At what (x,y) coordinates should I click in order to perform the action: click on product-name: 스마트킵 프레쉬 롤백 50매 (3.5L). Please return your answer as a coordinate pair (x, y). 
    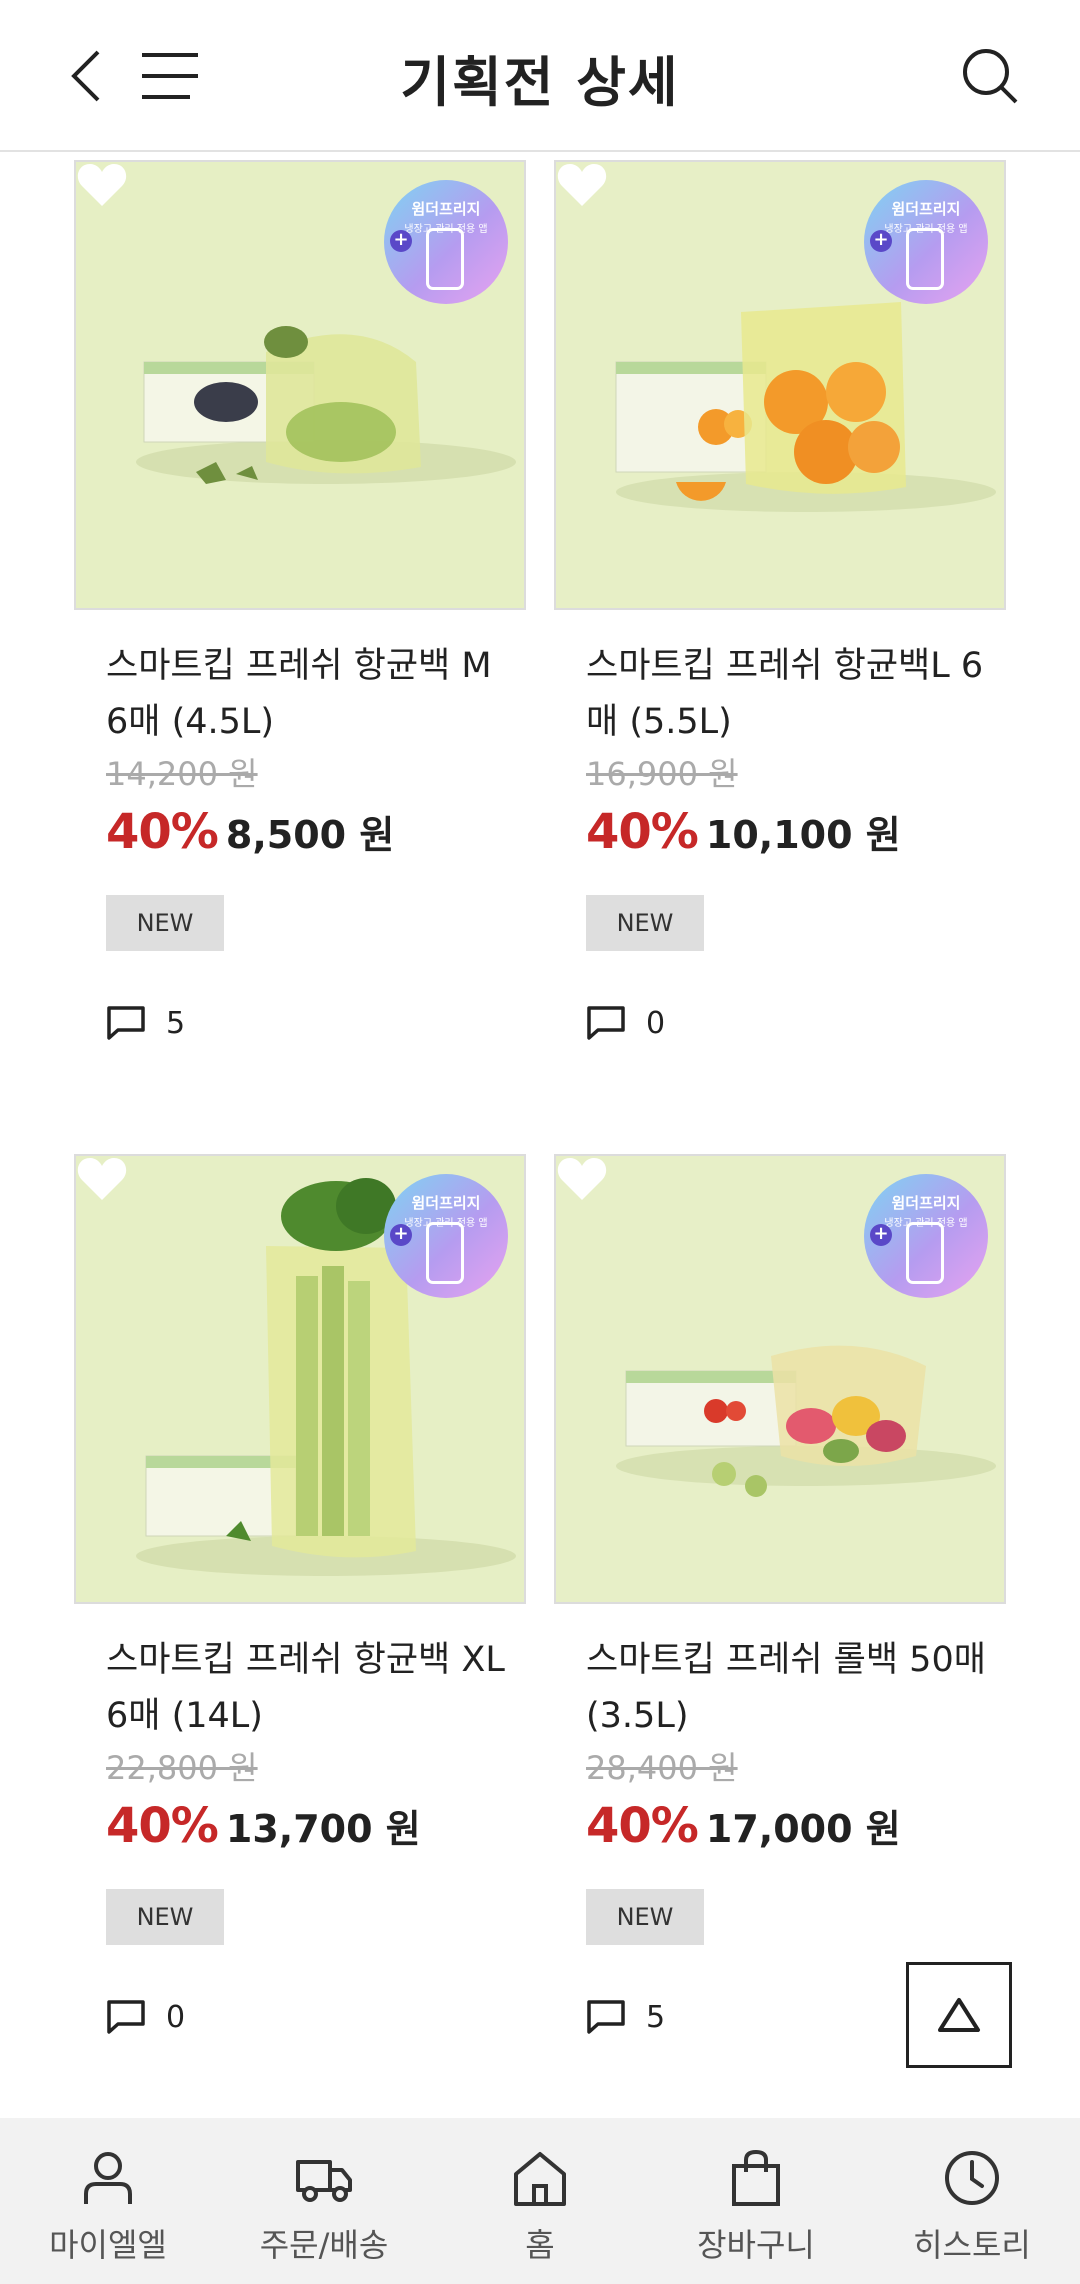
    Looking at the image, I should click on (786, 1688).